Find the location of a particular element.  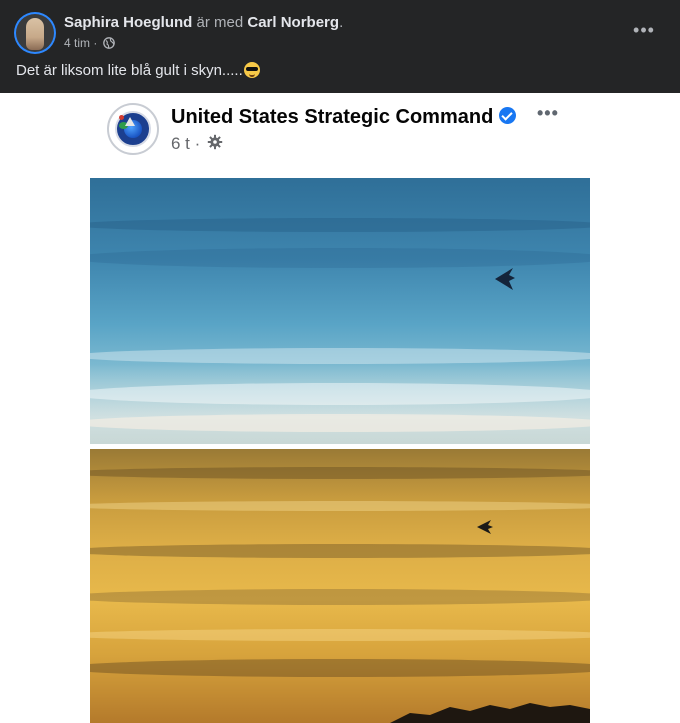

period: . is located at coordinates (341, 22).